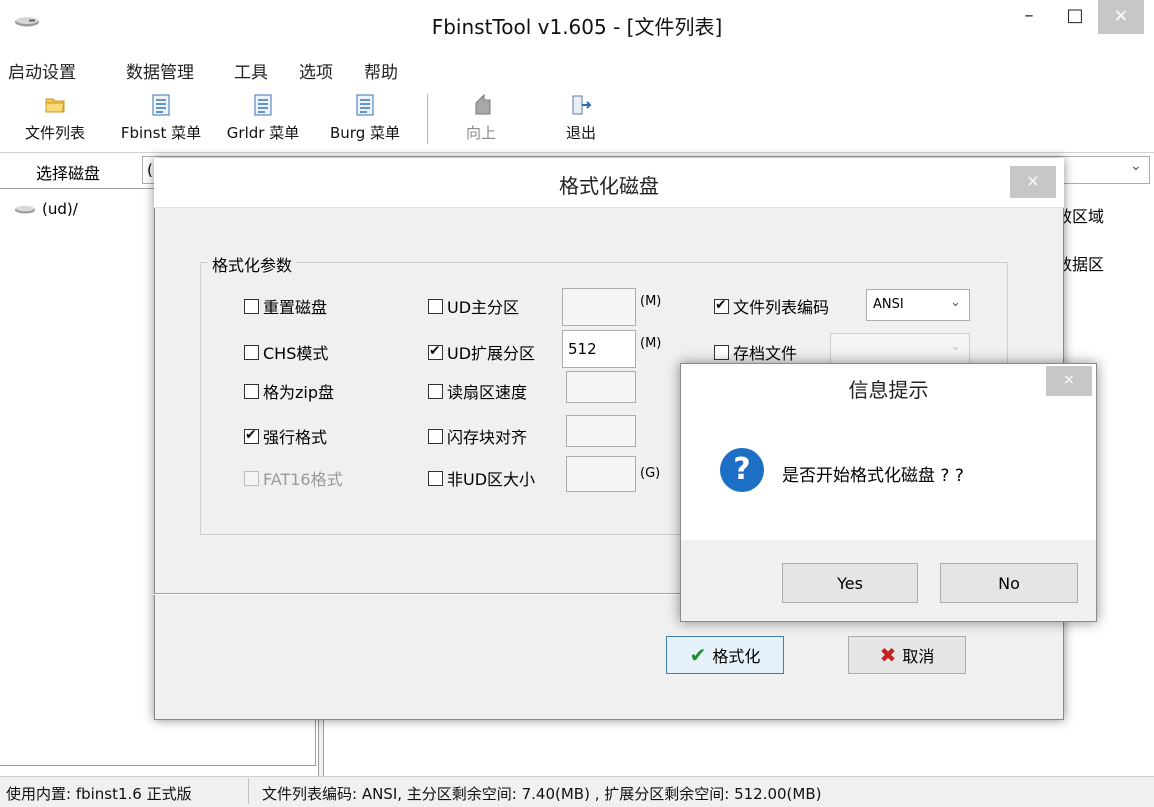 This screenshot has width=1154, height=807. I want to click on format-button: ✔ 格式化, so click(725, 655).